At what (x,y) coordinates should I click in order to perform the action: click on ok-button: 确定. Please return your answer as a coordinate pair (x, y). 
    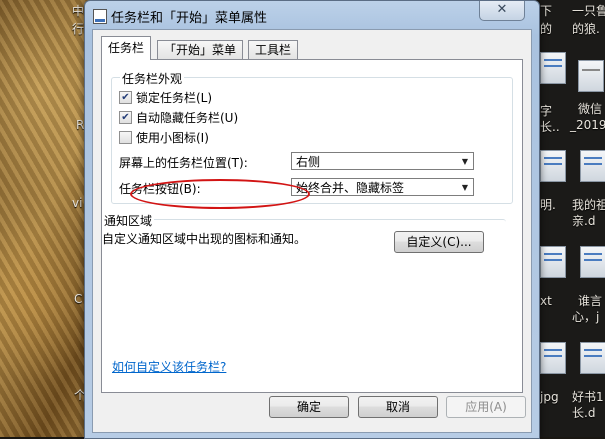
    Looking at the image, I should click on (309, 407).